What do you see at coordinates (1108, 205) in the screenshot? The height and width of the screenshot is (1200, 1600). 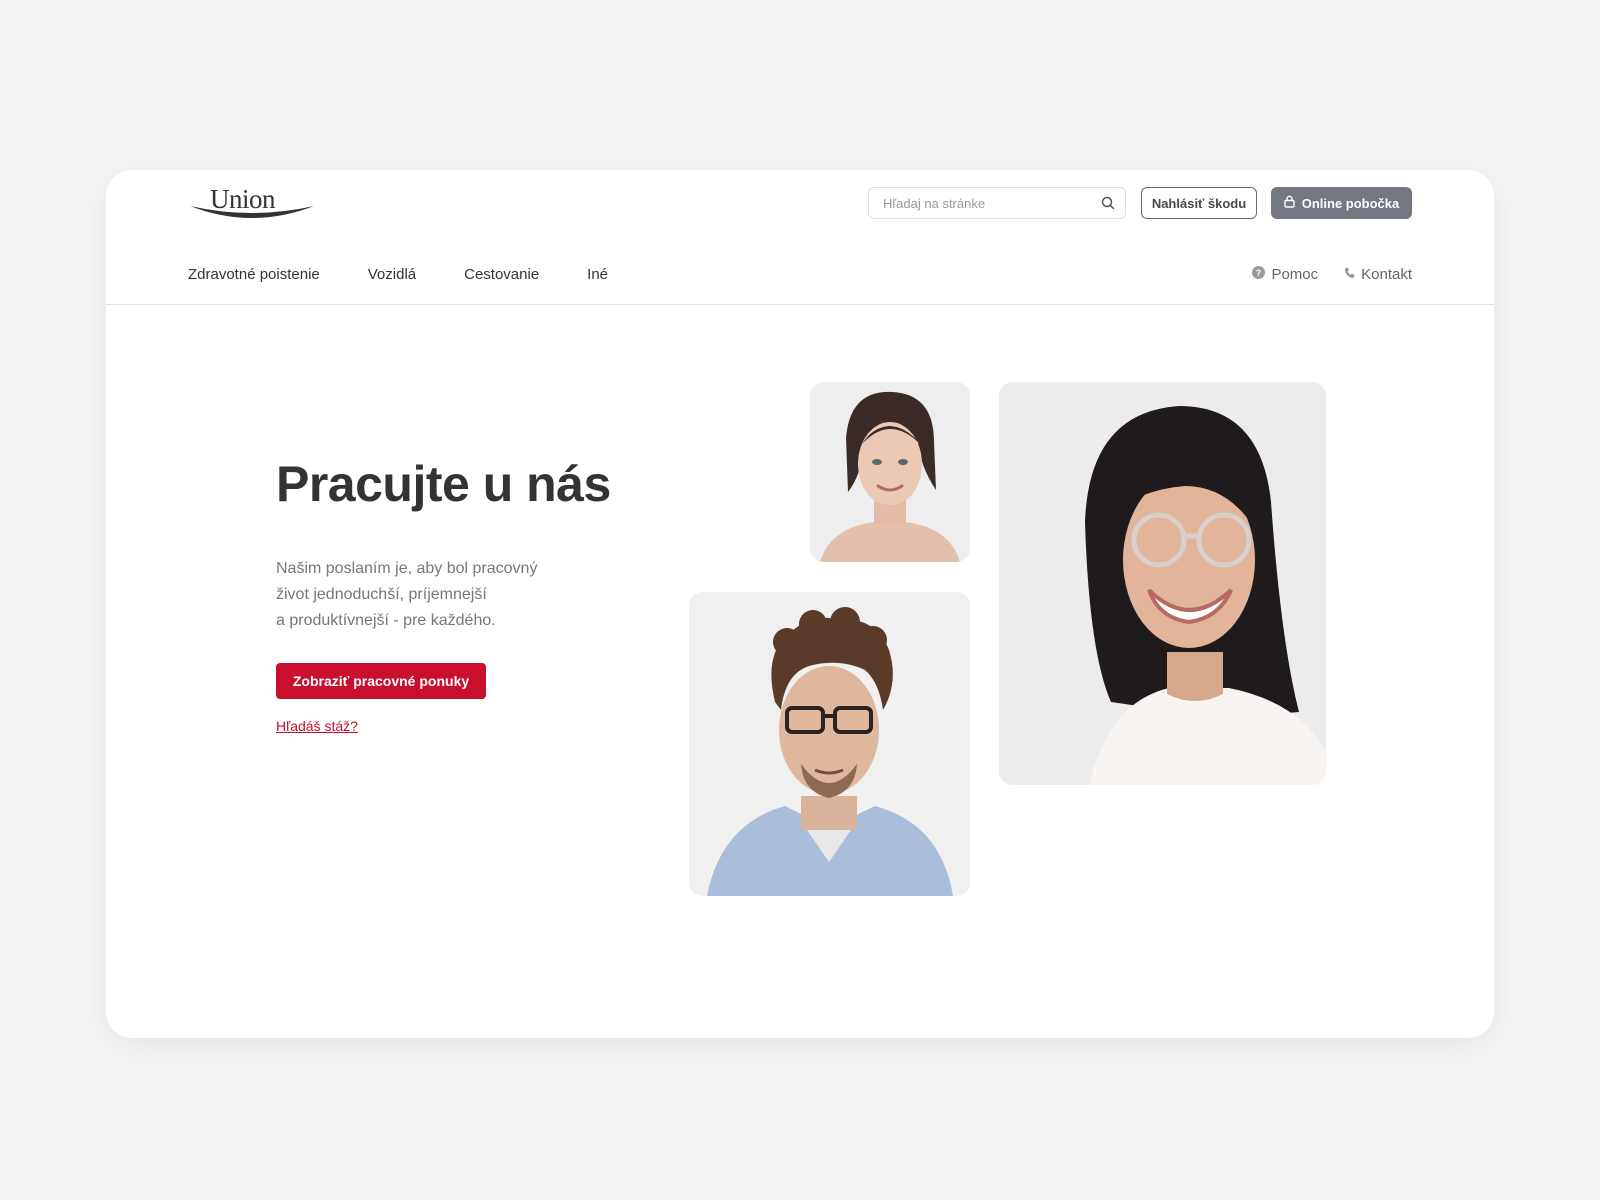 I see `search-icon` at bounding box center [1108, 205].